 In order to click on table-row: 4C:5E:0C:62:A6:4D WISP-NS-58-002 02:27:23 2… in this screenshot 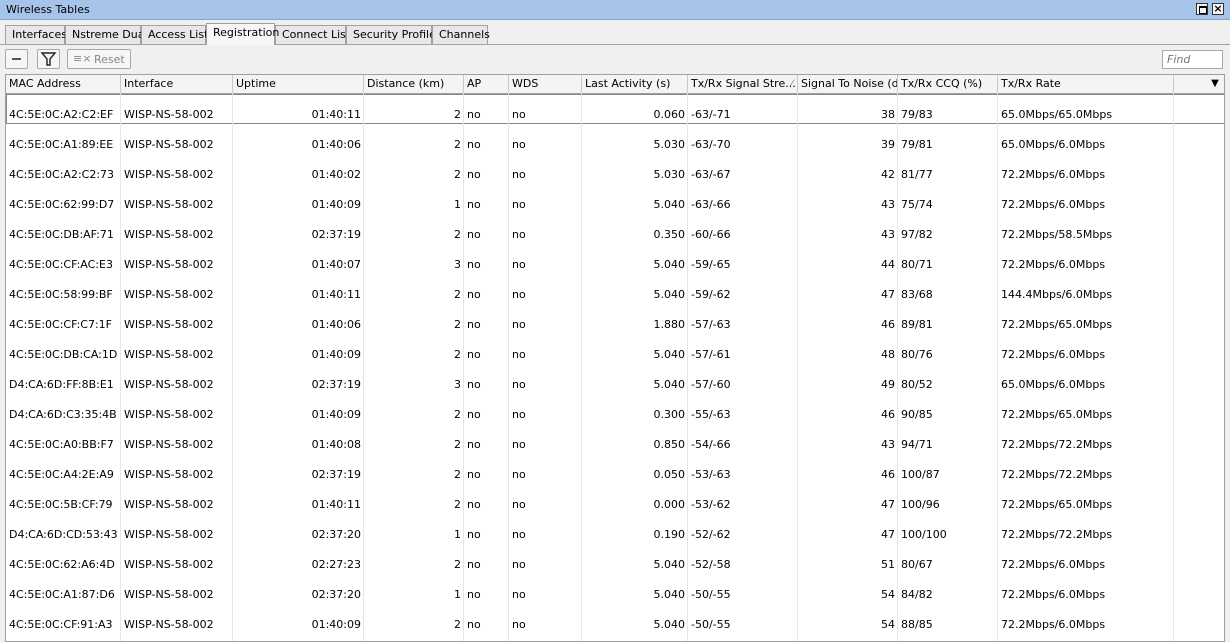, I will do `click(615, 559)`.